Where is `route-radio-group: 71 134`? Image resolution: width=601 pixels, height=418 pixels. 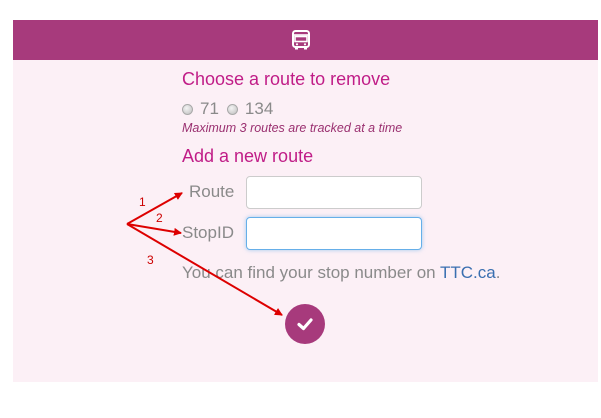
route-radio-group: 71 134 is located at coordinates (231, 109).